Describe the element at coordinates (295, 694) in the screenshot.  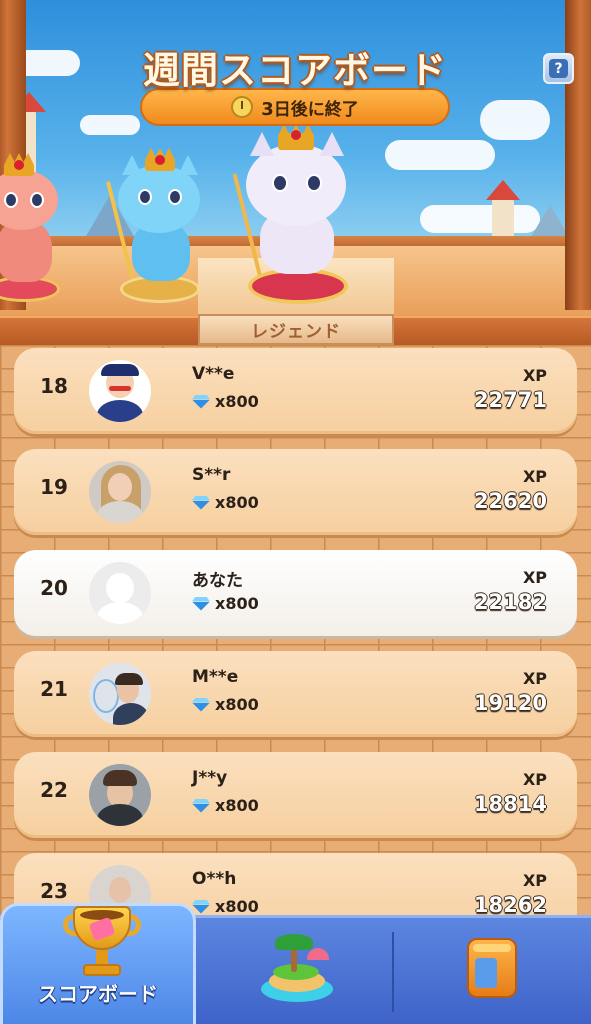
I see `leaderboard-row: 21 M**e x800 XP 19120` at that location.